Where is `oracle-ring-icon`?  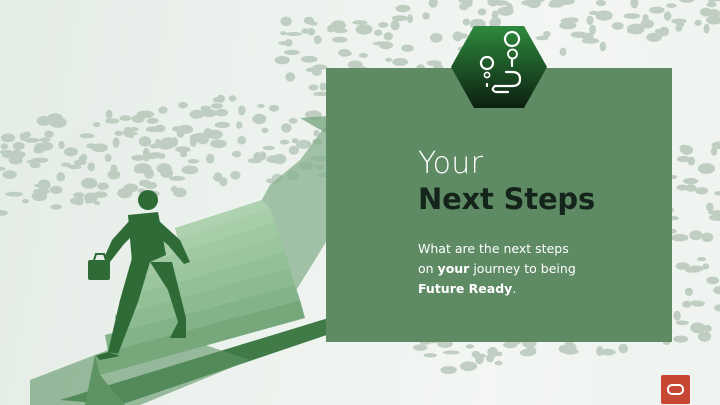 oracle-ring-icon is located at coordinates (675, 389).